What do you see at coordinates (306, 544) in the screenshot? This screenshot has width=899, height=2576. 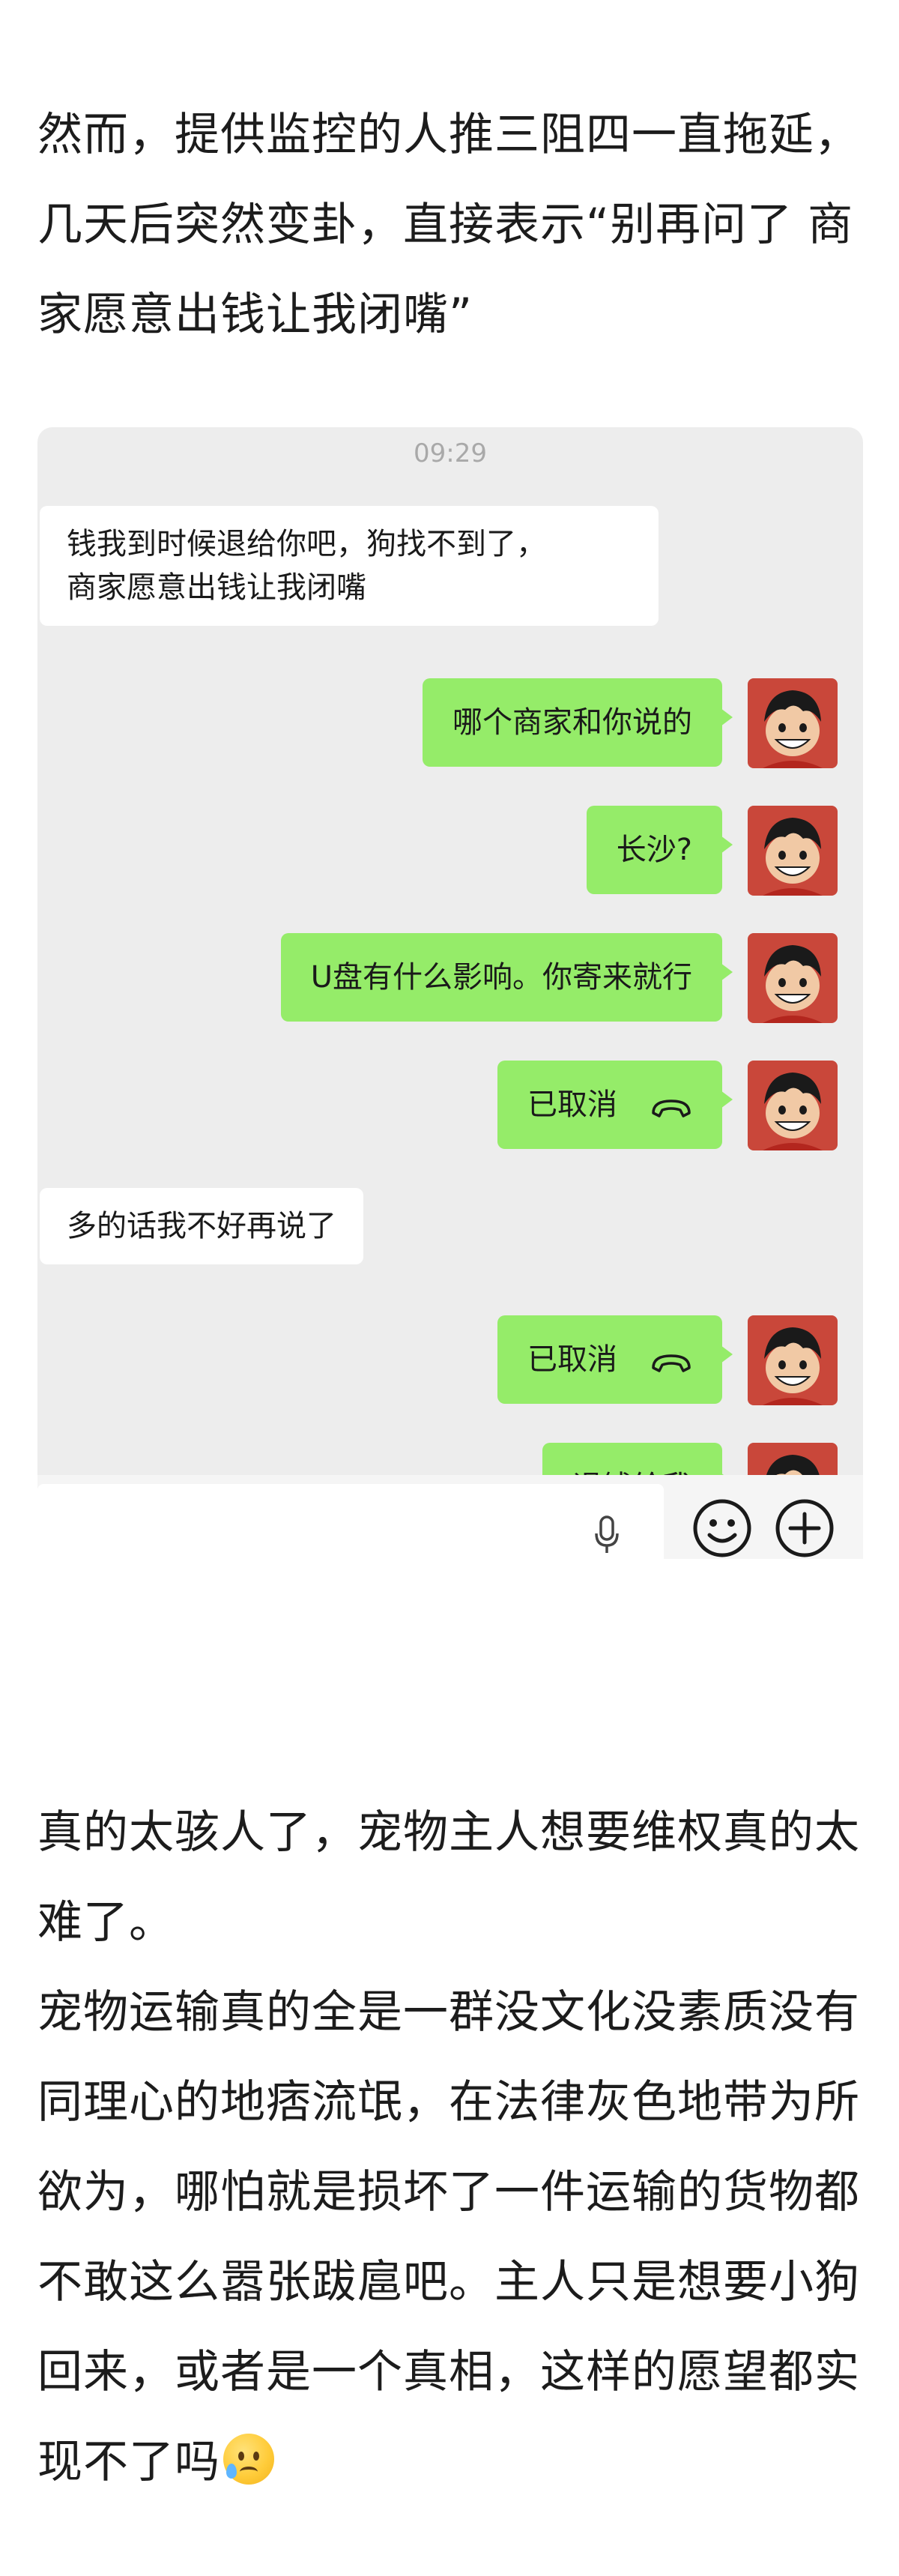 I see `message-line: 钱我到时候退给你吧，狗找不到了，` at bounding box center [306, 544].